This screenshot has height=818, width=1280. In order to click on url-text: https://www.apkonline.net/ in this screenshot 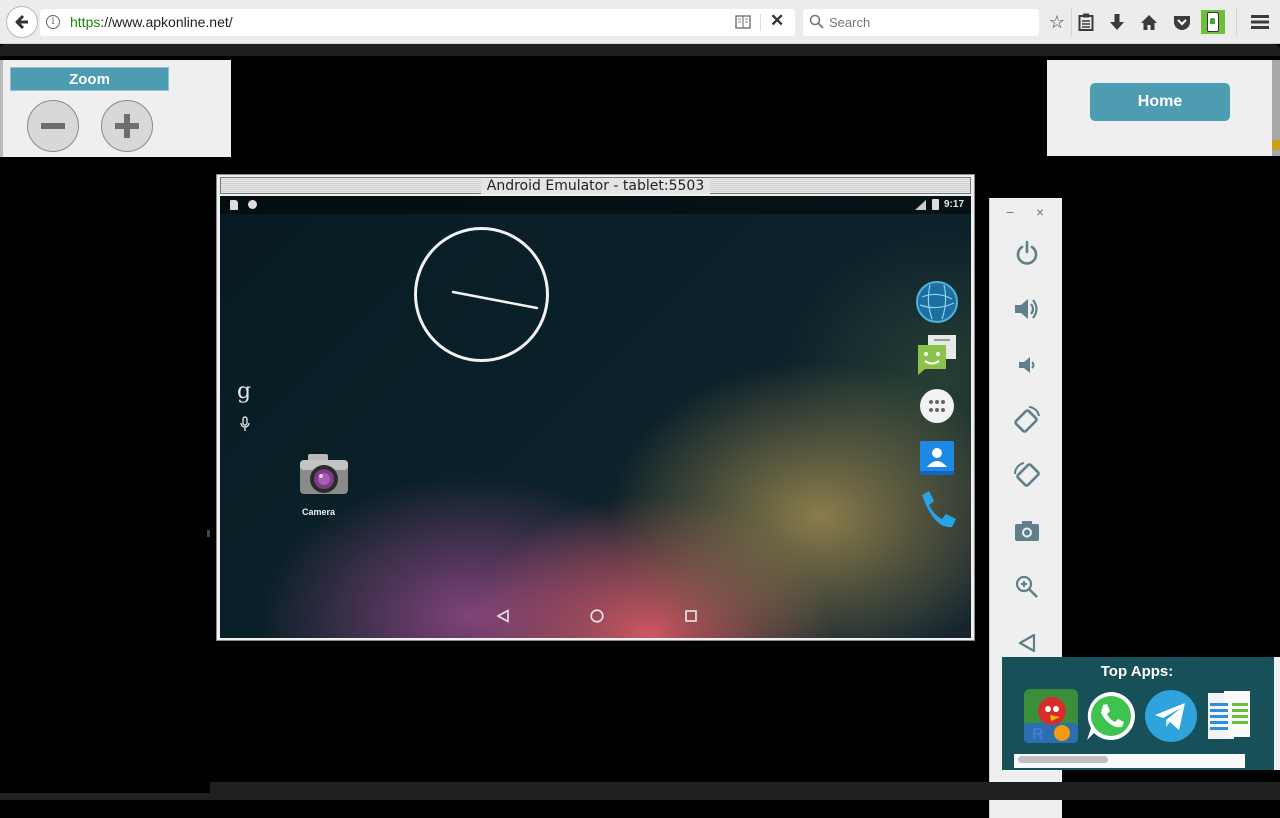, I will do `click(151, 22)`.